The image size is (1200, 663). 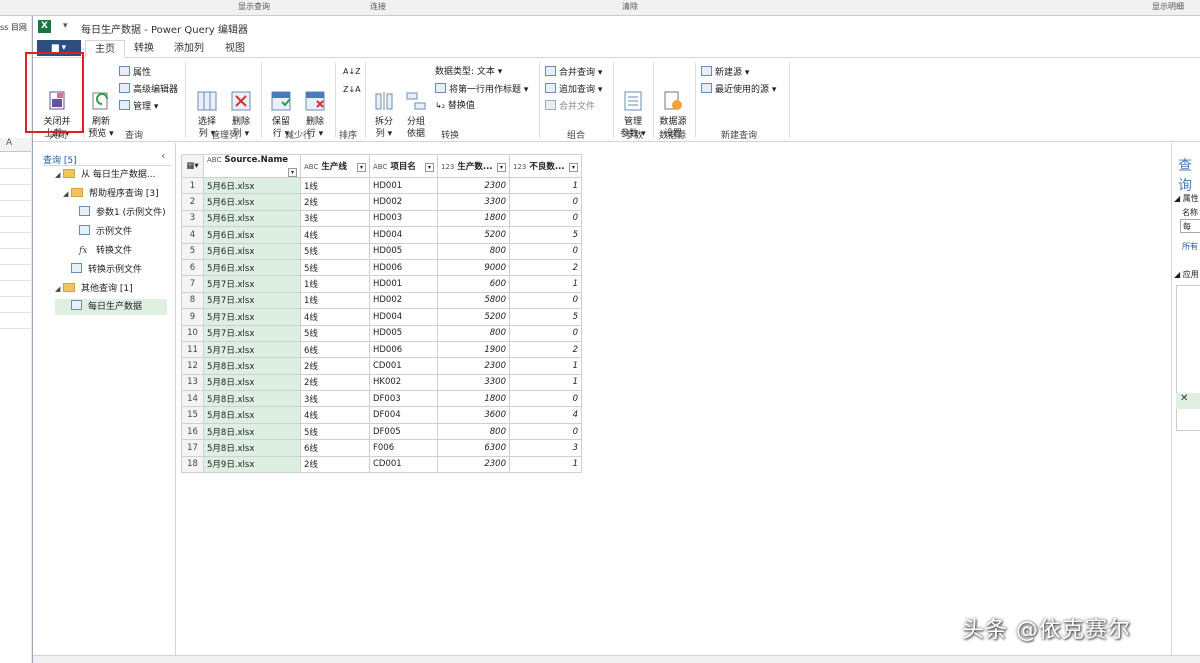 I want to click on table-row: 10 5月7日.xlsx 5线 HD005 800 0, so click(x=381, y=333).